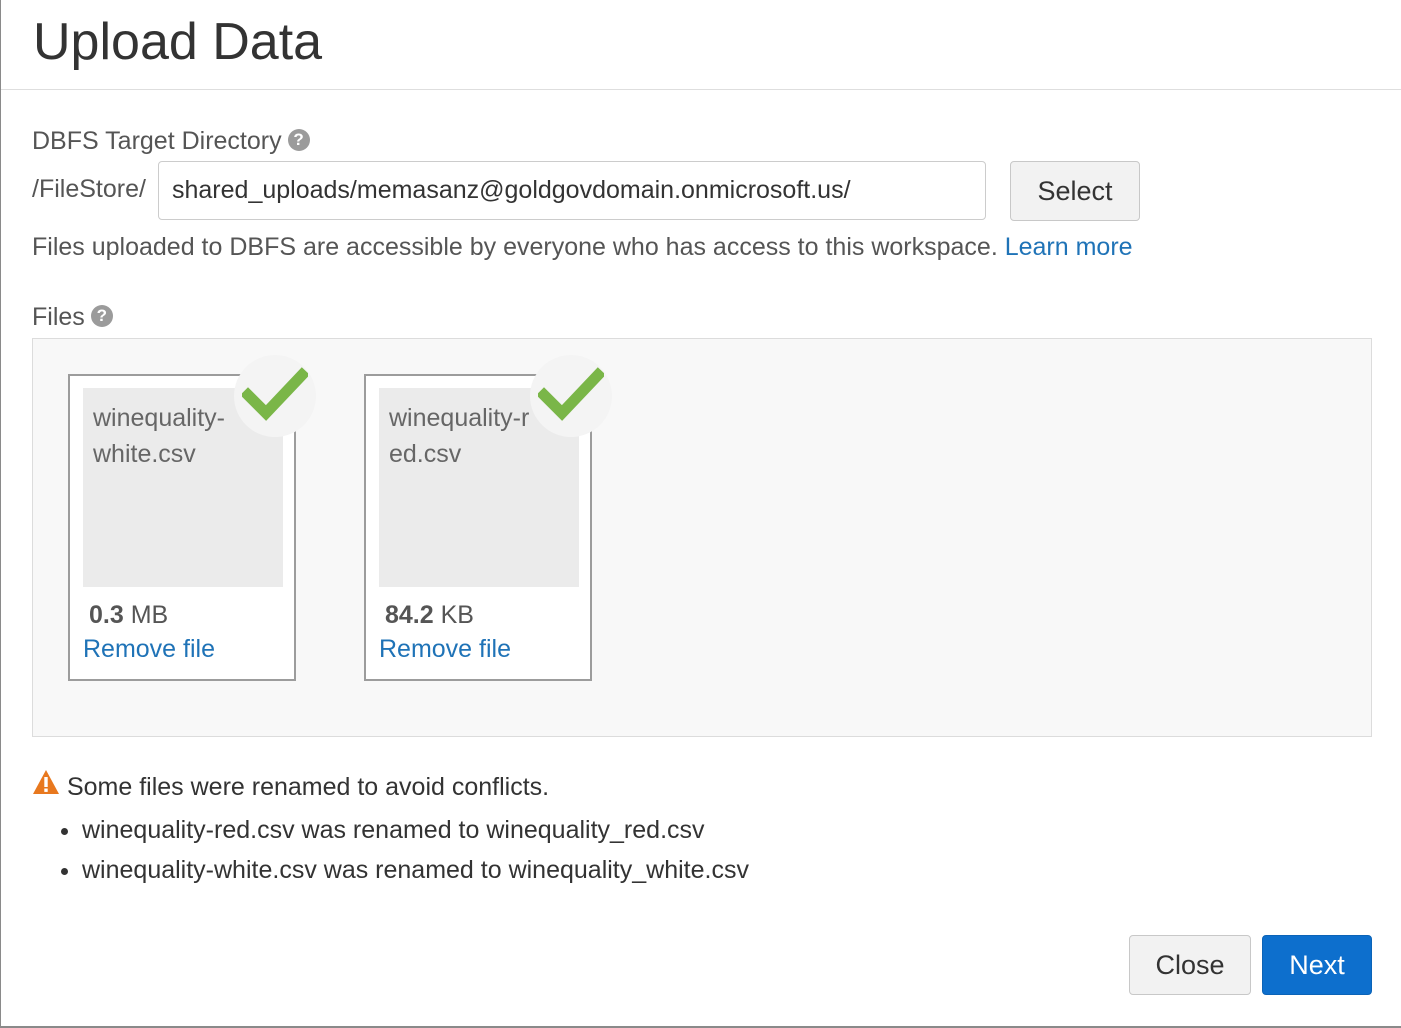 The width and height of the screenshot is (1401, 1028). I want to click on select-directory-button: Select, so click(1075, 191).